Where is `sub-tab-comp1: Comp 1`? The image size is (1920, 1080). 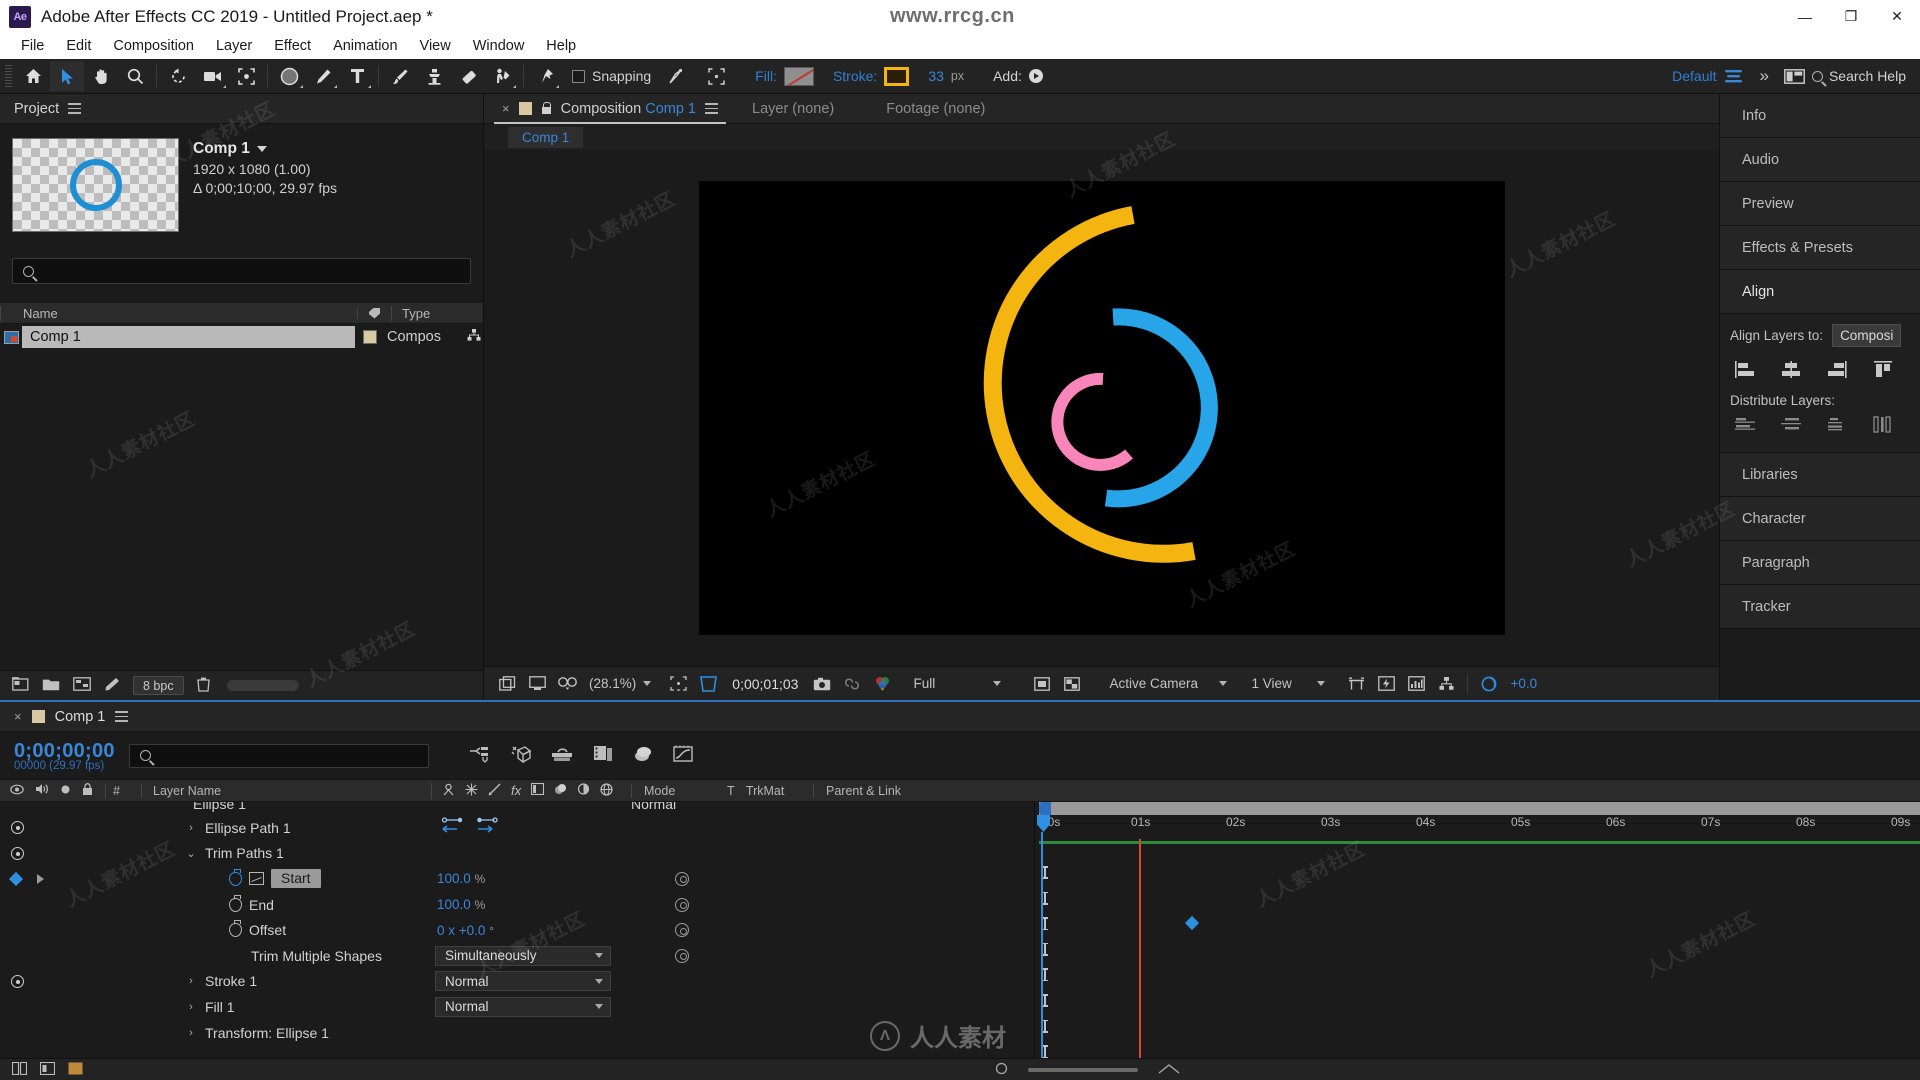 sub-tab-comp1: Comp 1 is located at coordinates (546, 137).